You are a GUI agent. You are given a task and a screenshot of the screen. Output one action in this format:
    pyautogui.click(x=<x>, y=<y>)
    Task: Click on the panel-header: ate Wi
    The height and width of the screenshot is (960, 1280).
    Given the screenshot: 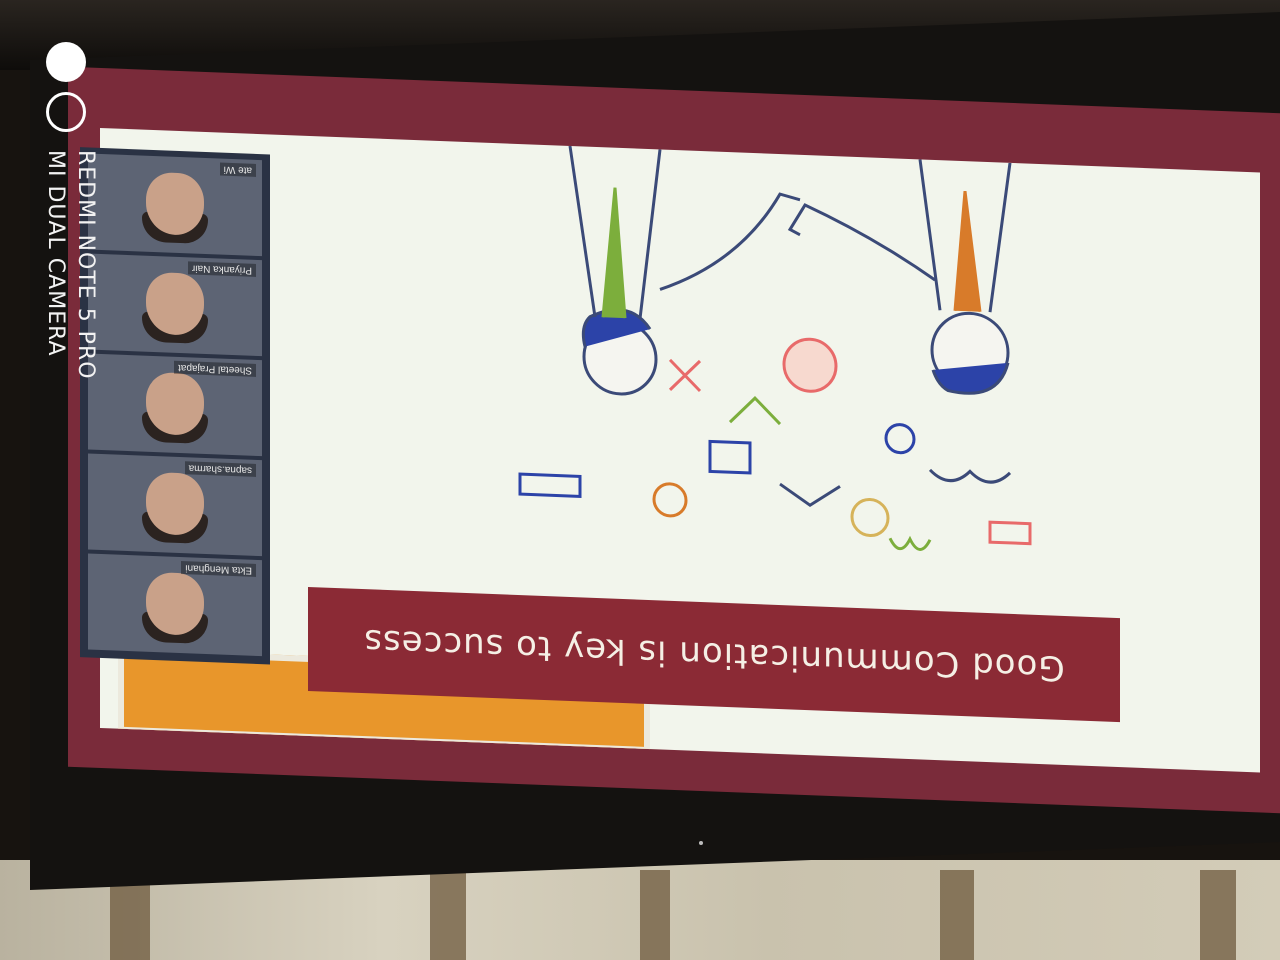 What is the action you would take?
    pyautogui.click(x=237, y=169)
    